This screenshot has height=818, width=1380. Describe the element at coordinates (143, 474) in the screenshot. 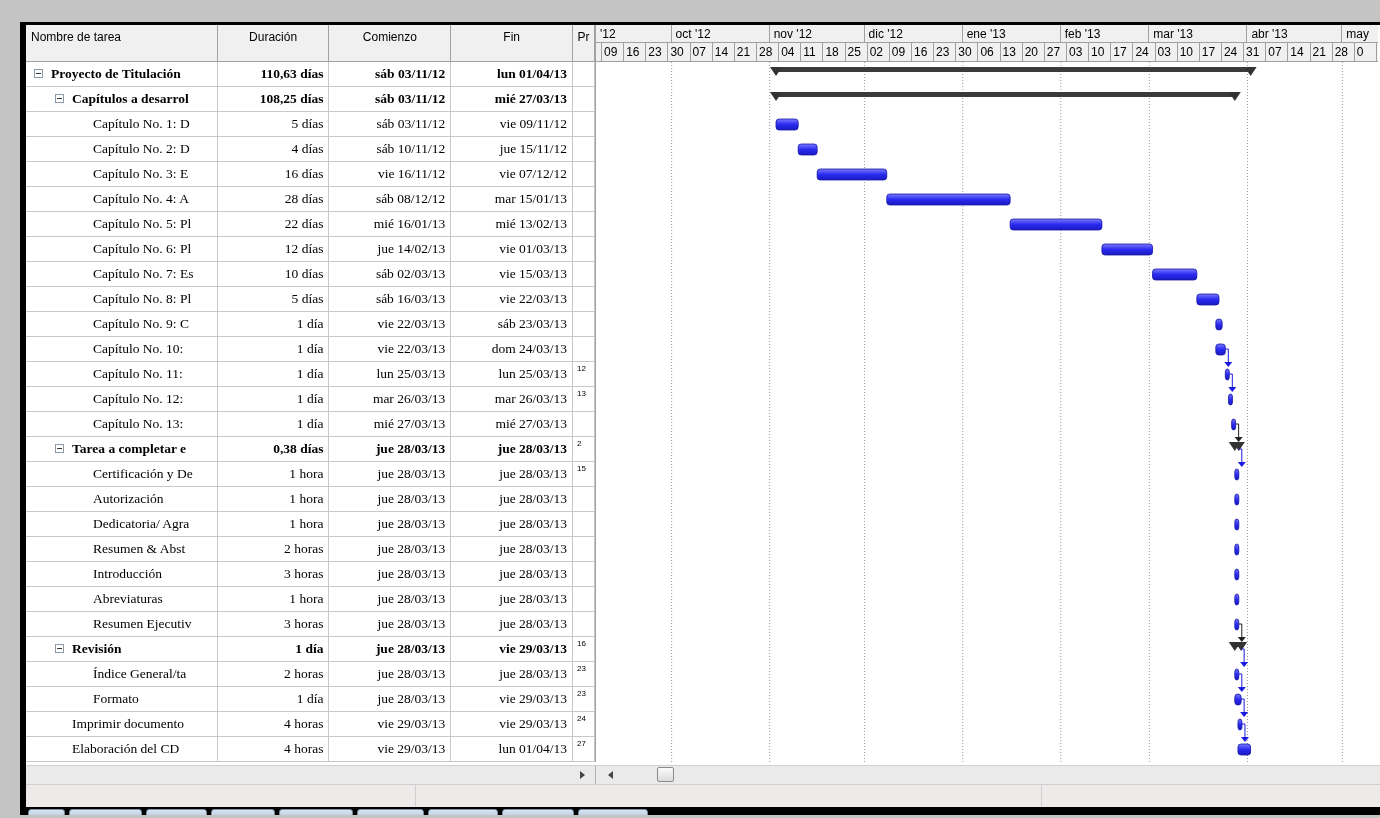

I see `task-name: Certificación y De` at that location.